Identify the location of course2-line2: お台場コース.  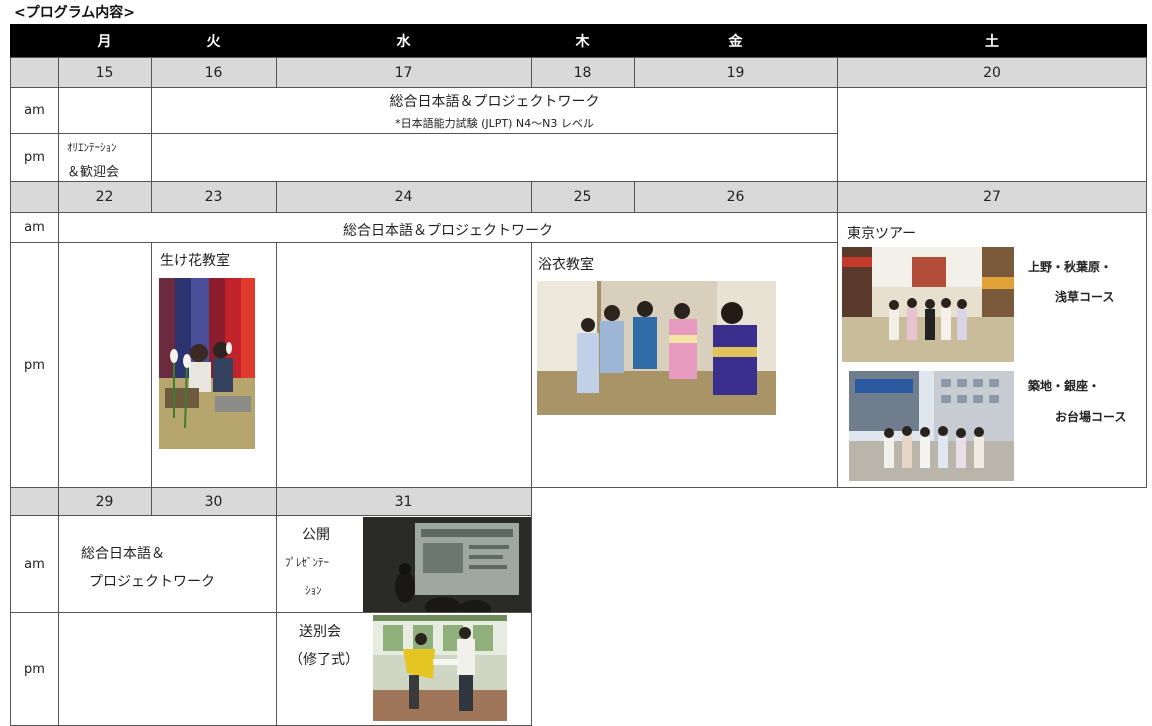
(1091, 417).